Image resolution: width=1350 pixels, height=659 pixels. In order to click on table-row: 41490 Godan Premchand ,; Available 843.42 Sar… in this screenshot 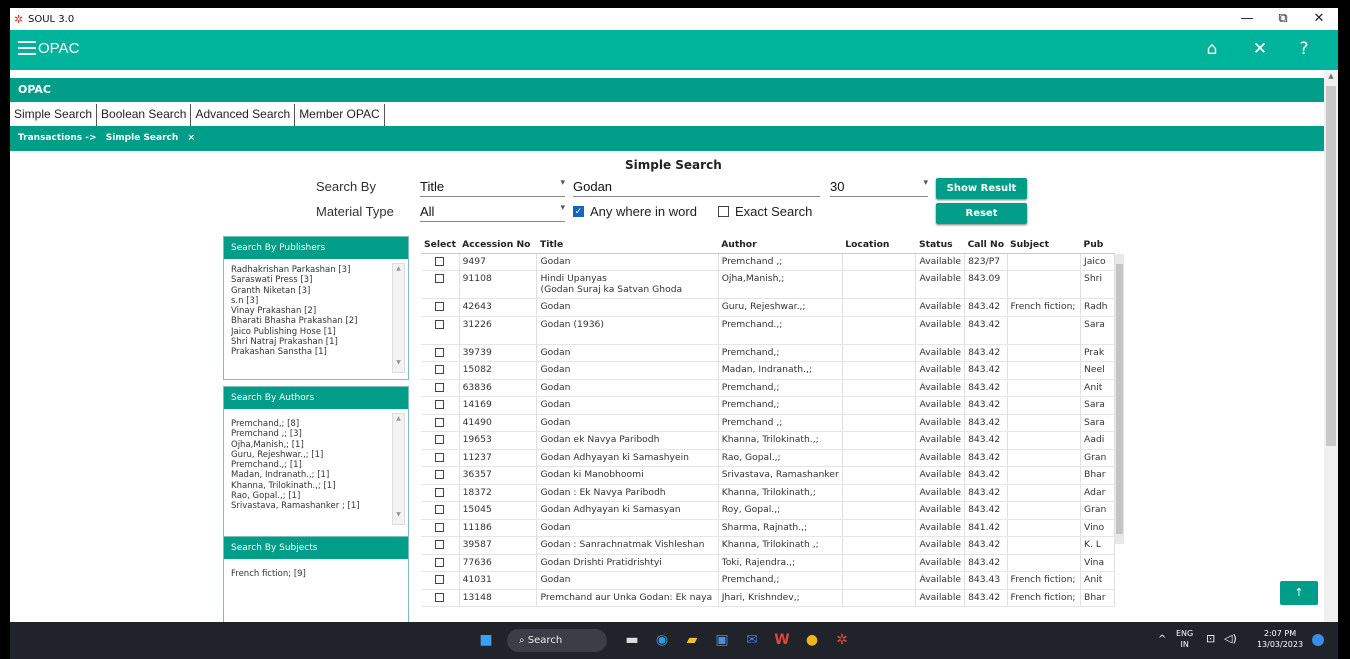, I will do `click(768, 423)`.